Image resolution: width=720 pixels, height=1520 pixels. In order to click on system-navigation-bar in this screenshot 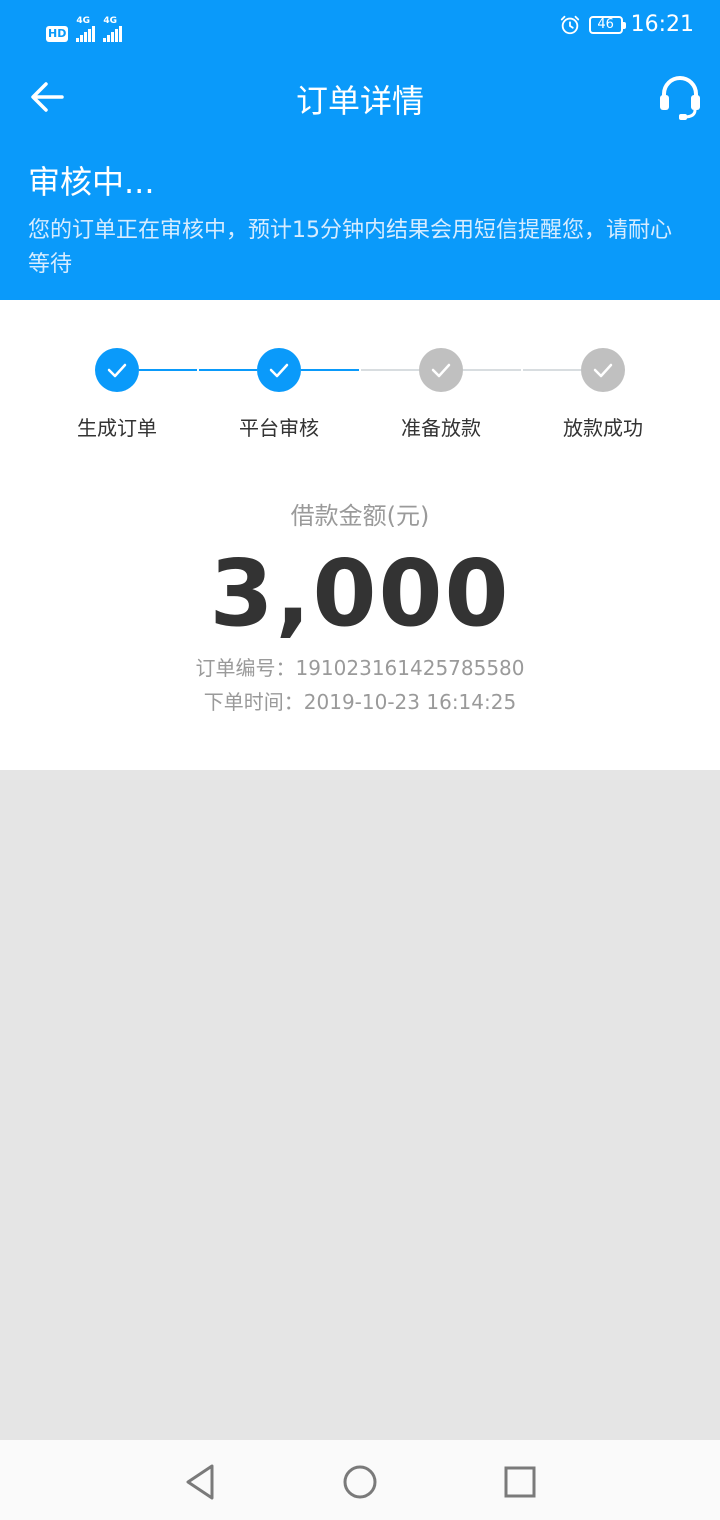, I will do `click(360, 1480)`.